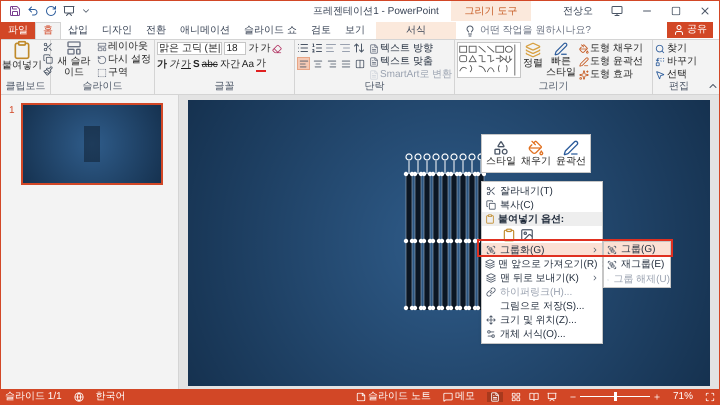  I want to click on format-painter-icon, so click(48, 71).